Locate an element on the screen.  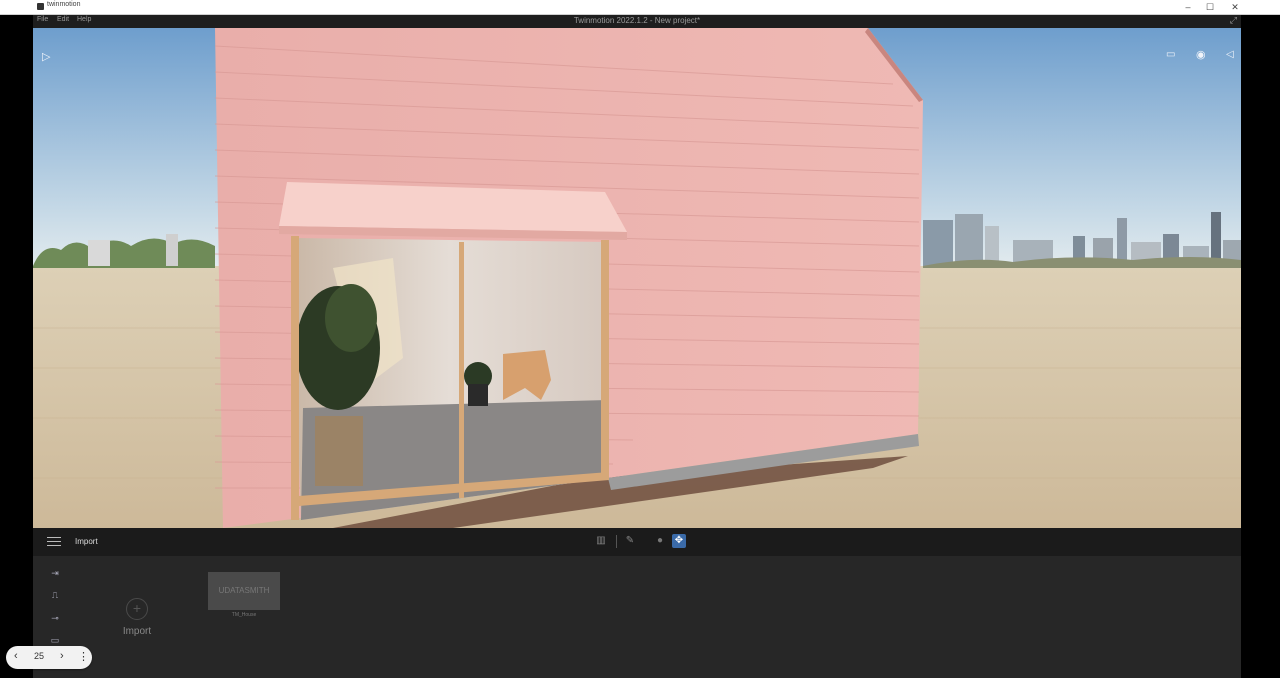
page-number: 25 is located at coordinates (39, 656).